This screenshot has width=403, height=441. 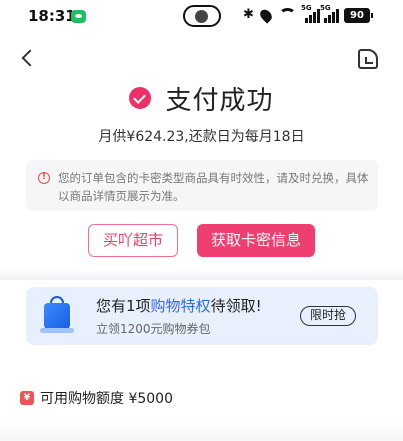 I want to click on page-title: 支付成功, so click(x=219, y=100).